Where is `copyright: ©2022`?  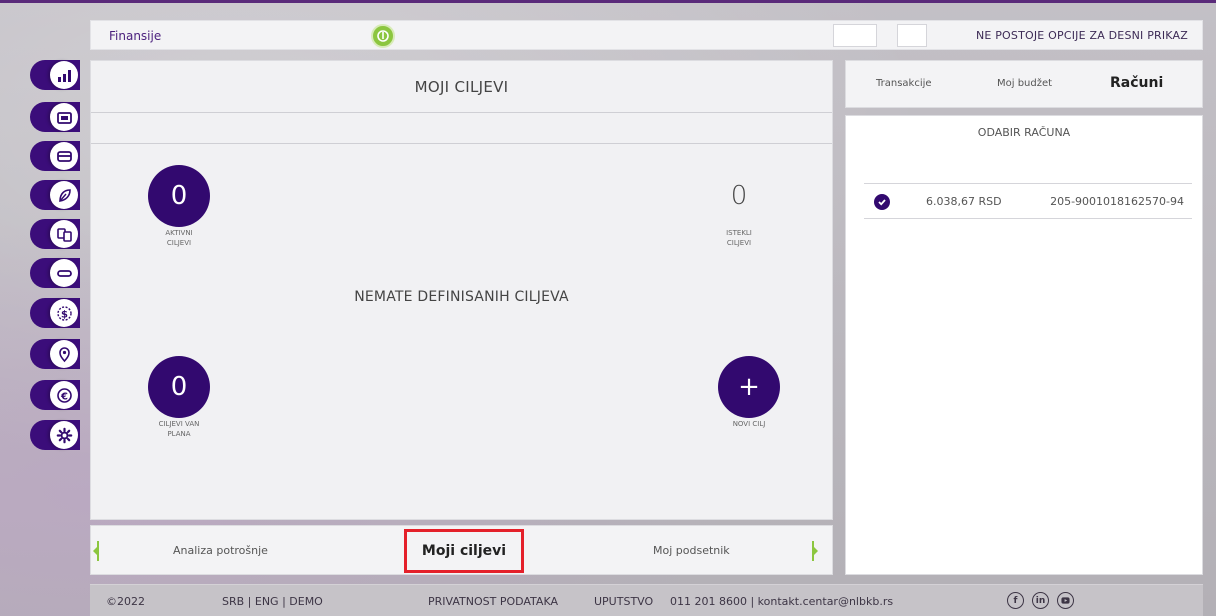
copyright: ©2022 is located at coordinates (125, 601).